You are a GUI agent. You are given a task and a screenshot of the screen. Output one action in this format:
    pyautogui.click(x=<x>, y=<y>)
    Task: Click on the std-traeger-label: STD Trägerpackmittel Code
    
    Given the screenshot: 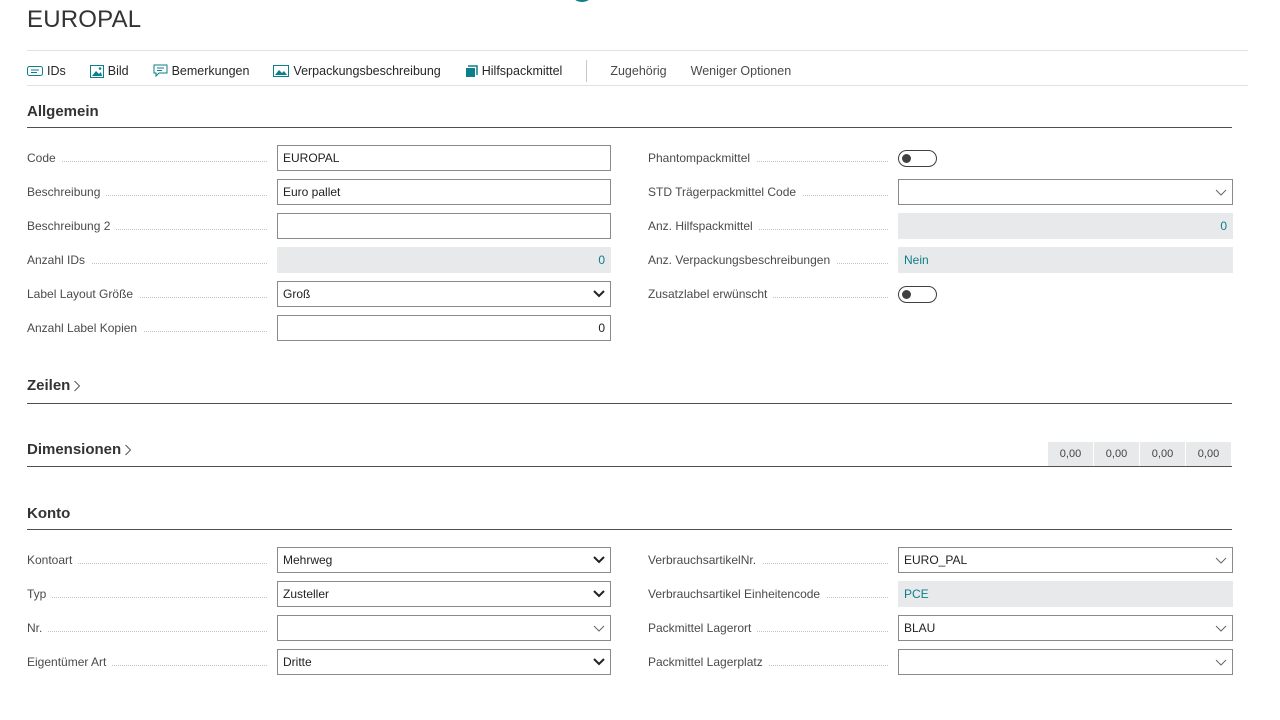 What is the action you would take?
    pyautogui.click(x=725, y=192)
    